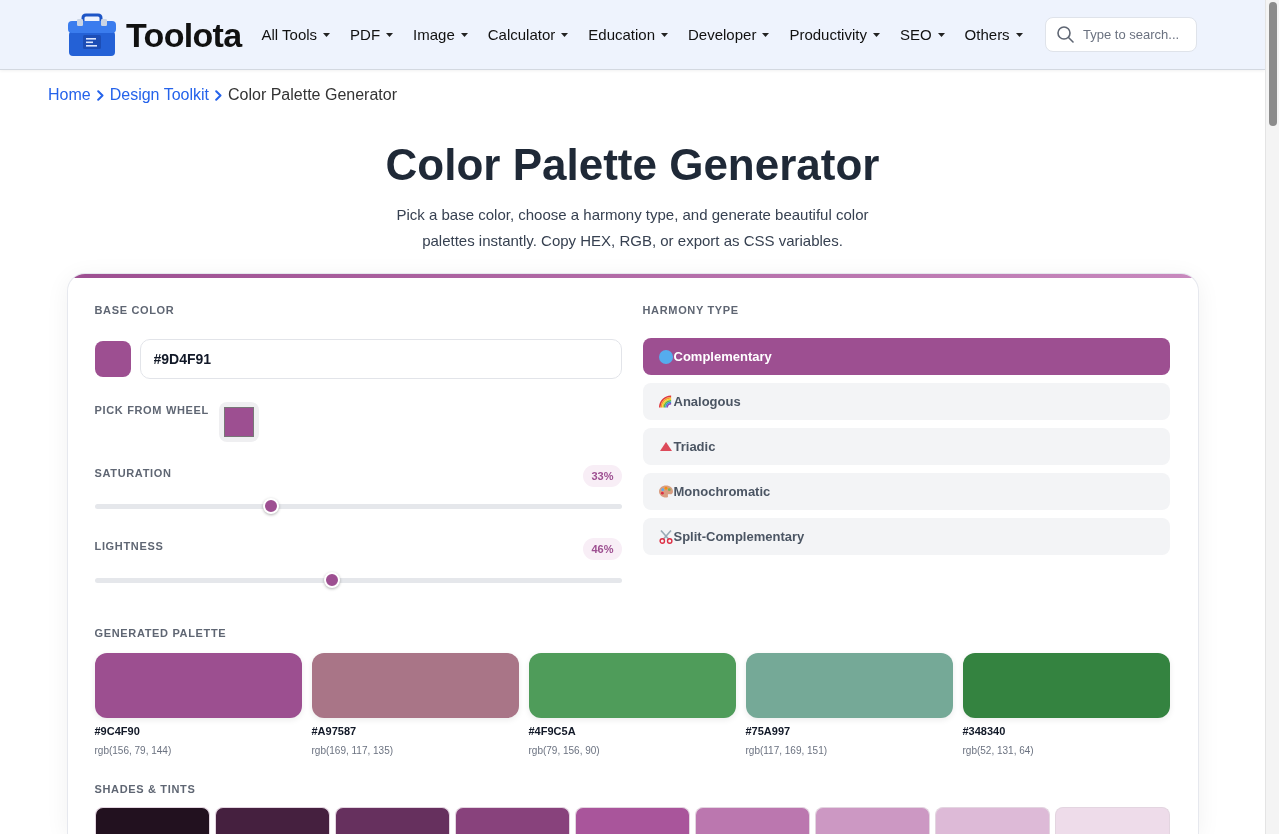  What do you see at coordinates (786, 751) in the screenshot?
I see `rgb-value: rgb(117, 169, 151)` at bounding box center [786, 751].